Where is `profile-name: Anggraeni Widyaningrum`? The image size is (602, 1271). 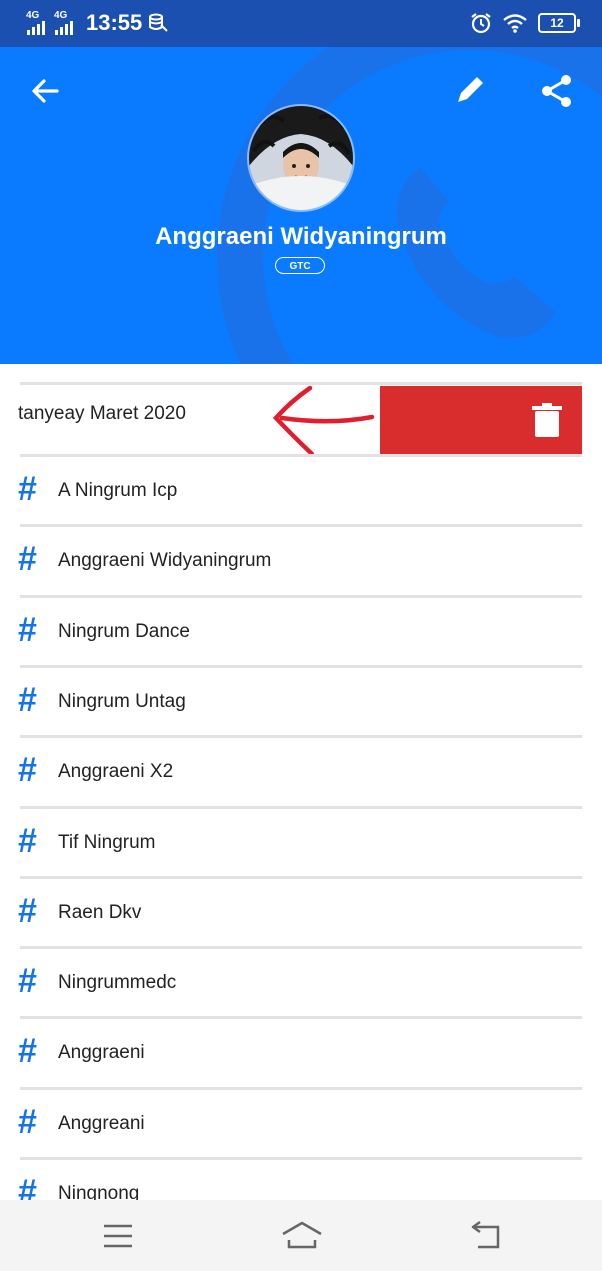
profile-name: Anggraeni Widyaningrum is located at coordinates (301, 236).